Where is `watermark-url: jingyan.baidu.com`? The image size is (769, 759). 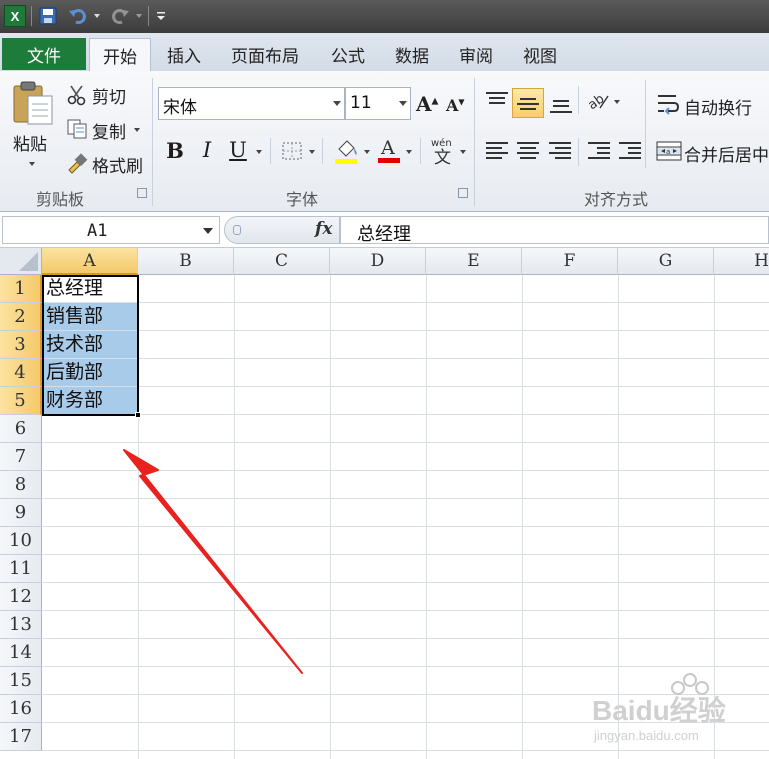
watermark-url: jingyan.baidu.com is located at coordinates (646, 735).